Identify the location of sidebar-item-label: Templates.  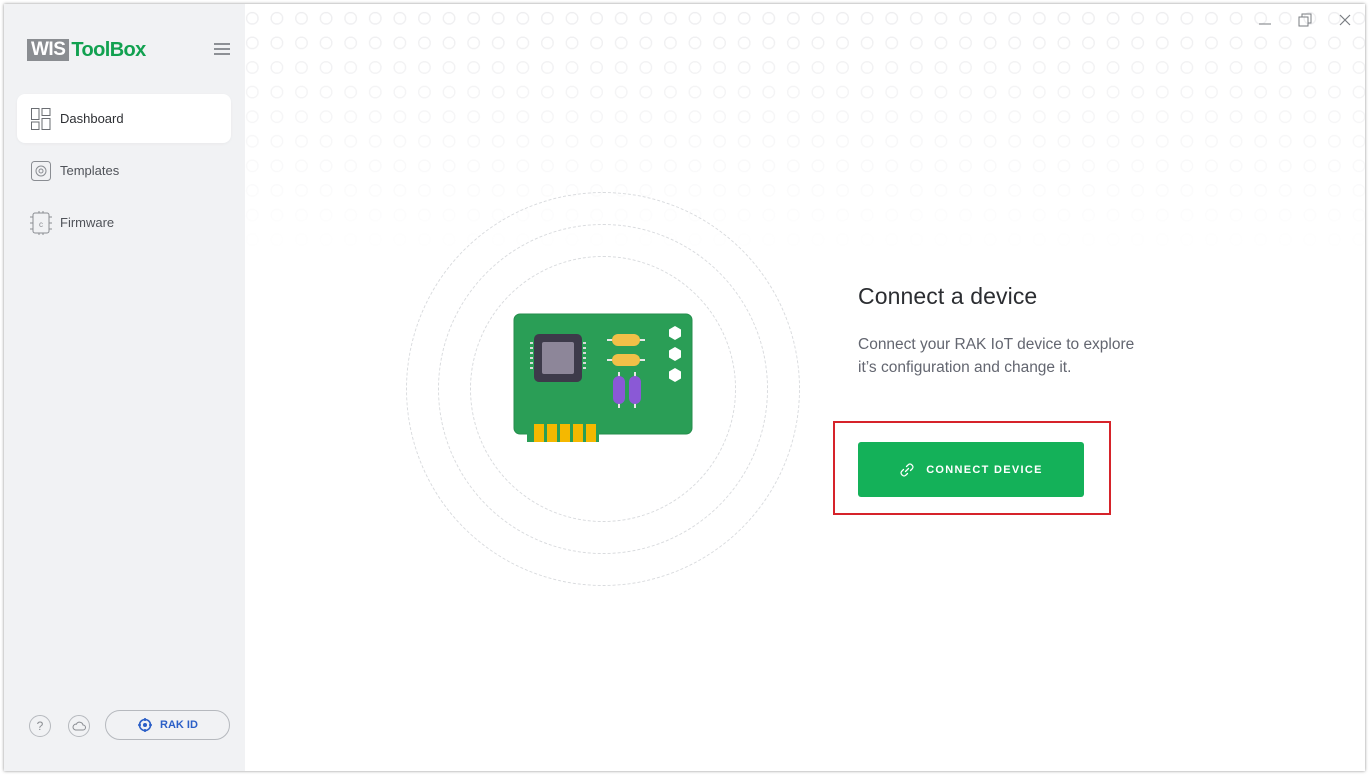
(90, 170).